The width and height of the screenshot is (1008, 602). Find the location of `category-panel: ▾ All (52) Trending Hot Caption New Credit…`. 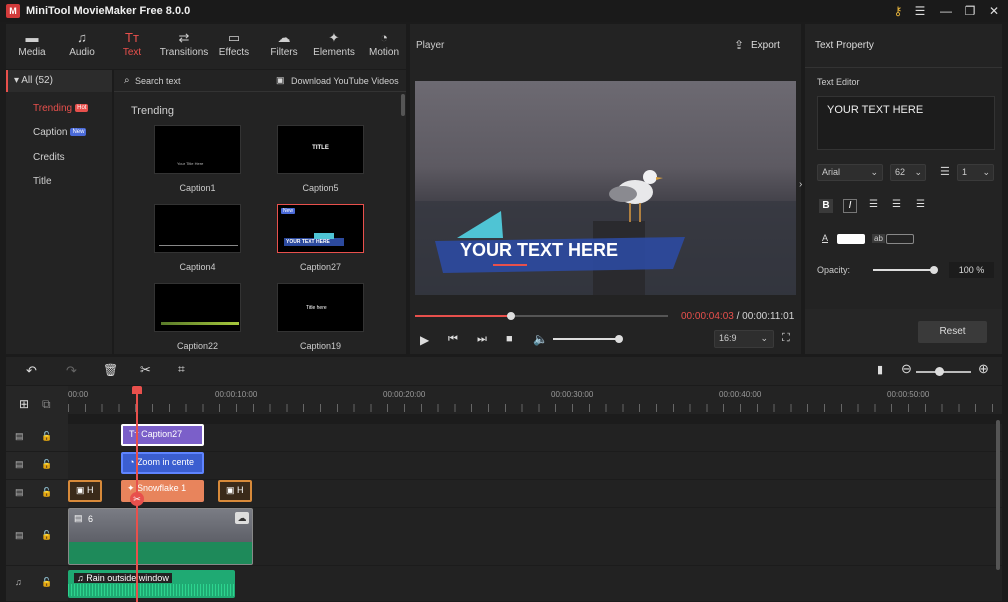

category-panel: ▾ All (52) Trending Hot Caption New Credit… is located at coordinates (59, 212).